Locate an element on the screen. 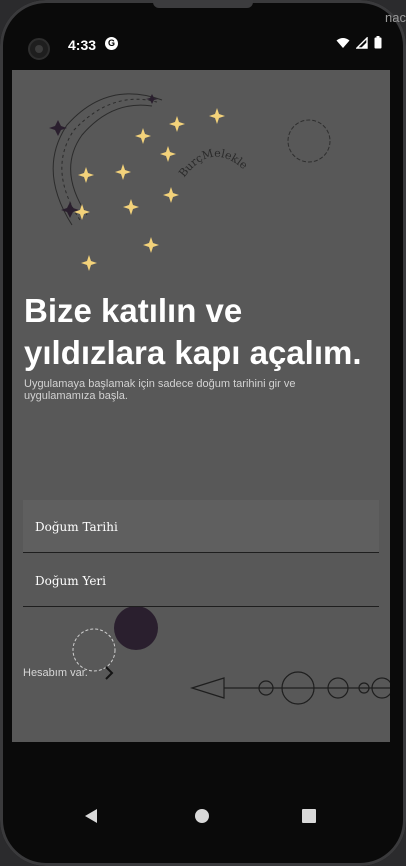  birth-place-label: Doğum Yeri is located at coordinates (71, 581).